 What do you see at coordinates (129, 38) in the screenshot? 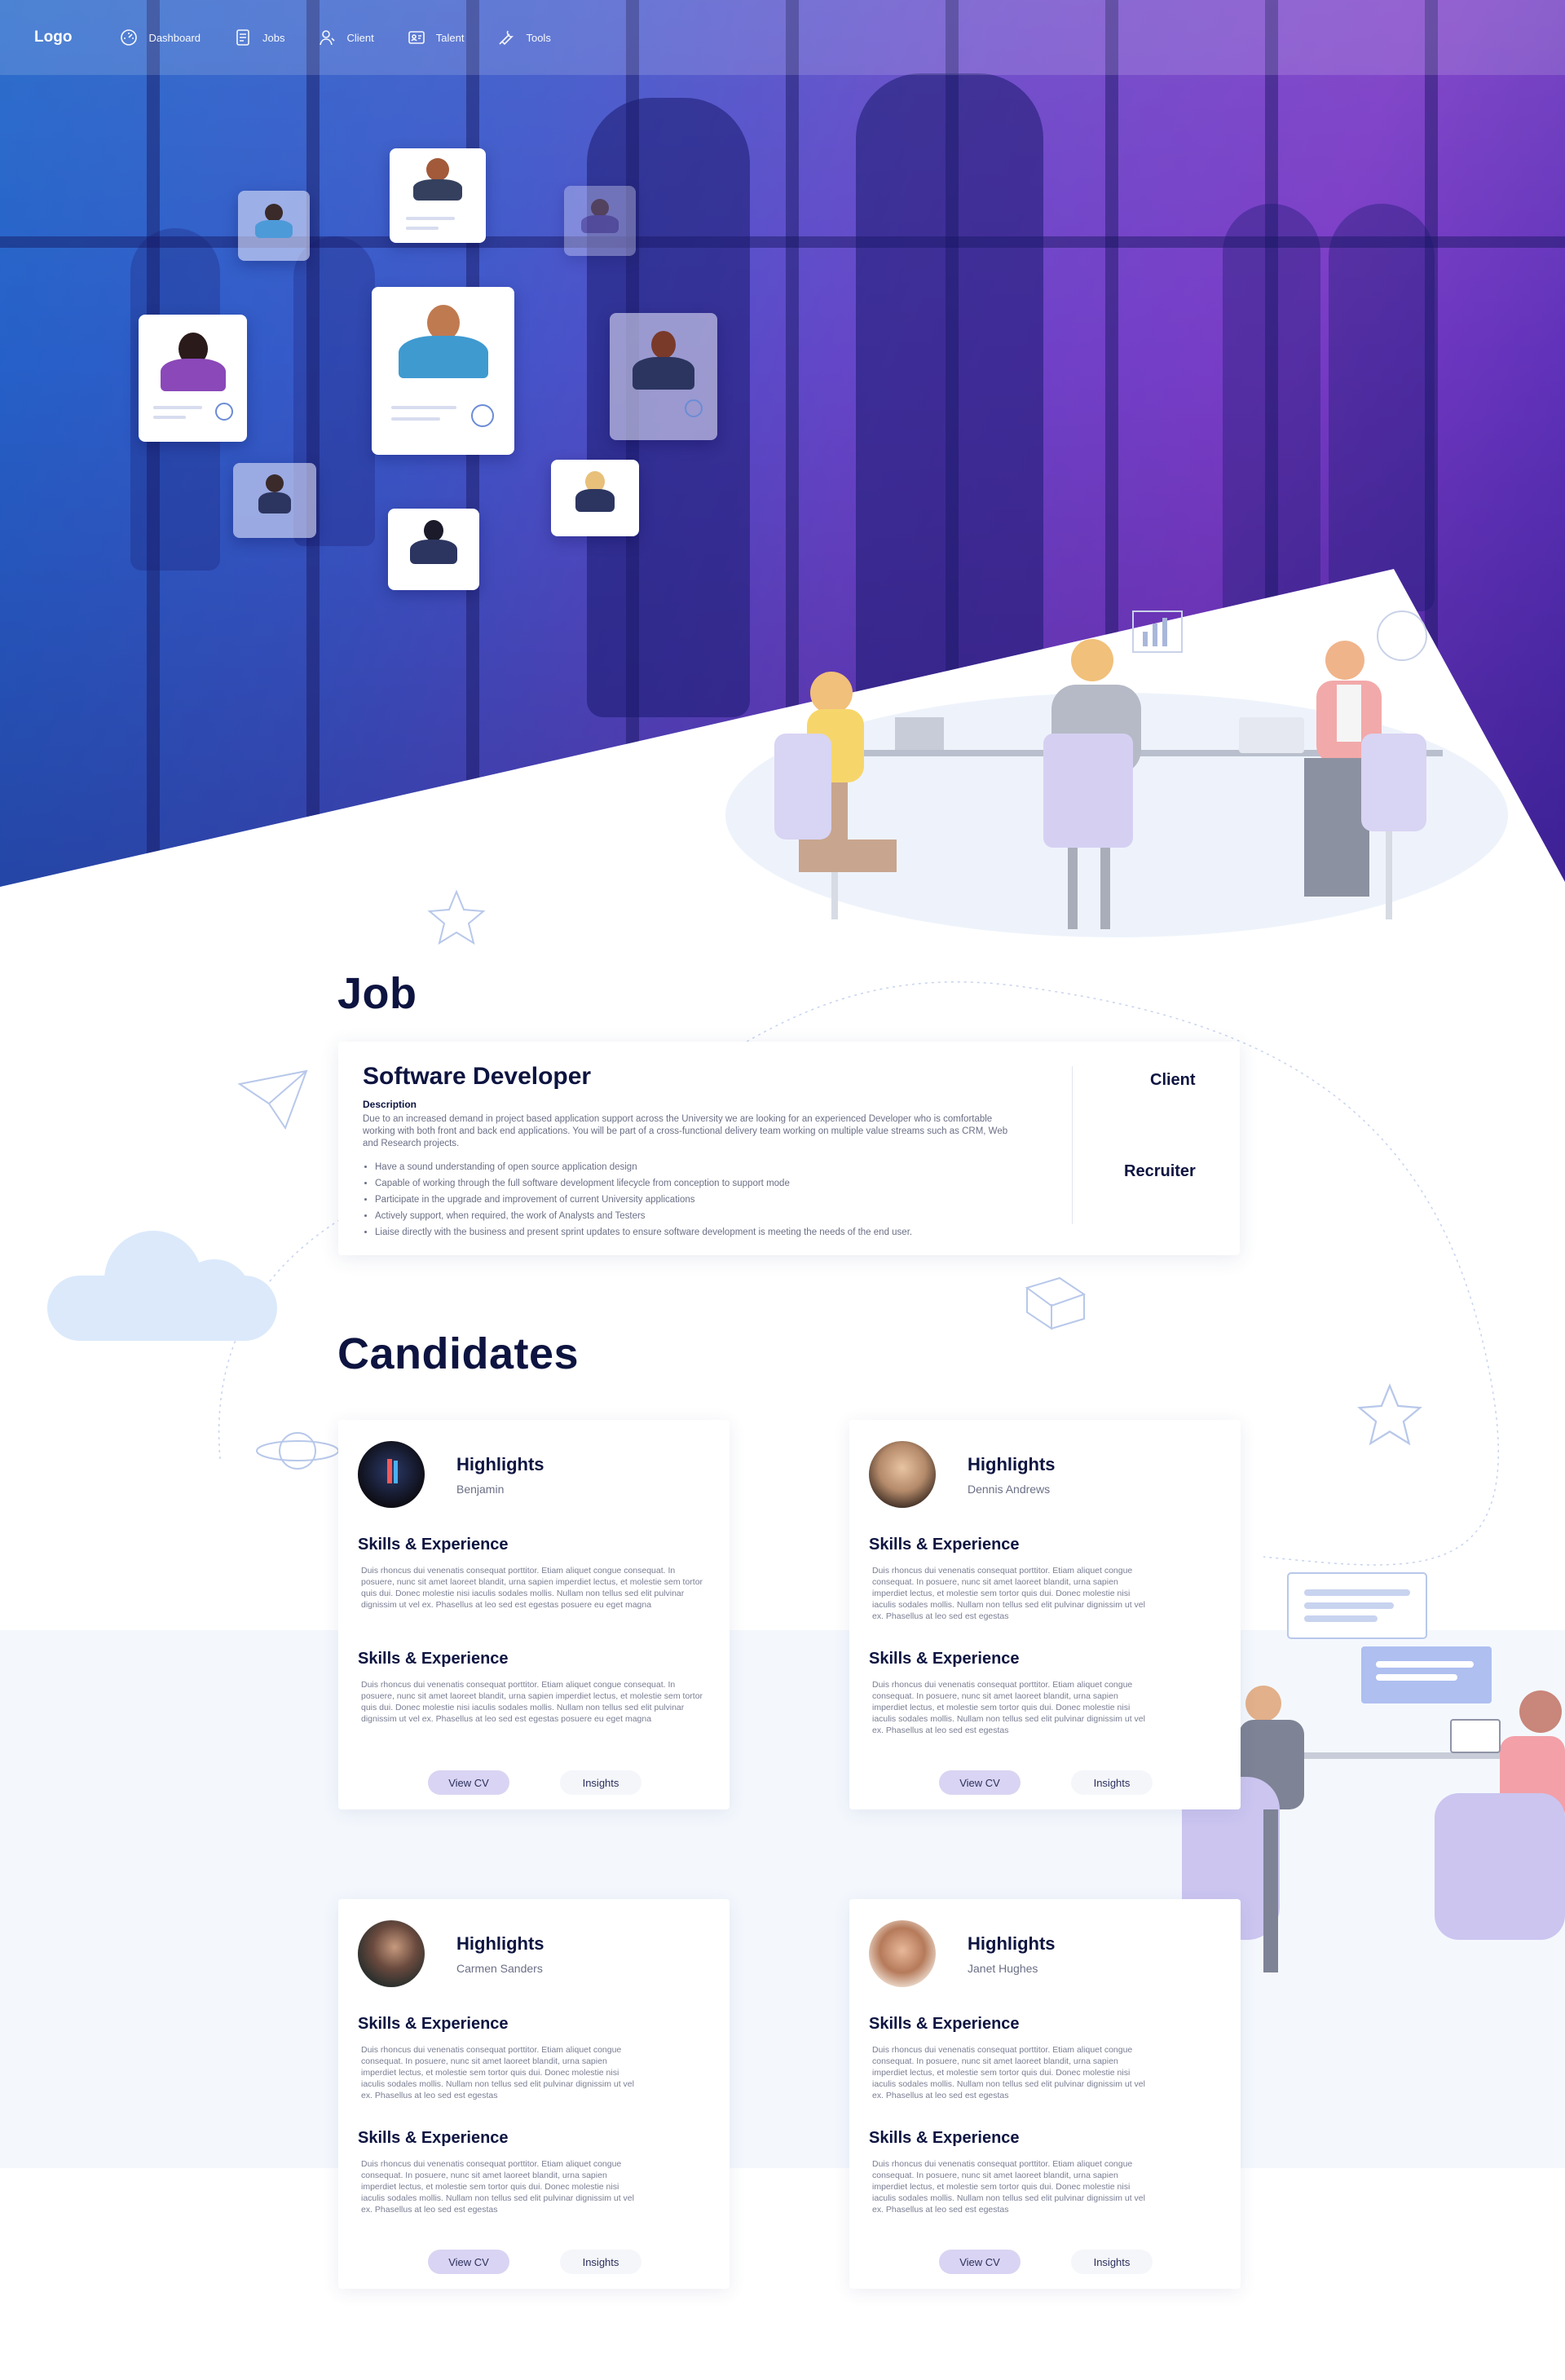
I see `dashboard-icon` at bounding box center [129, 38].